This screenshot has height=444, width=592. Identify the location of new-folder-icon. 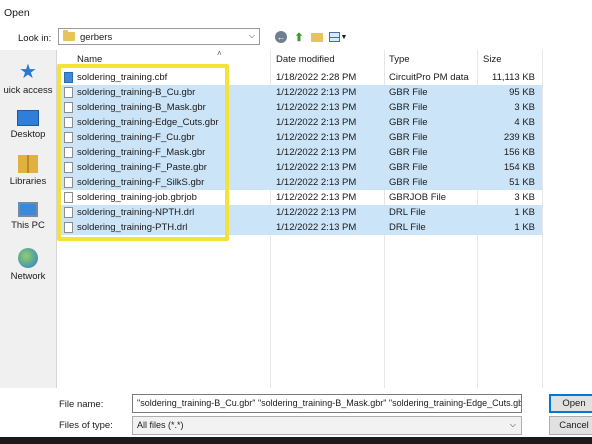
(317, 37).